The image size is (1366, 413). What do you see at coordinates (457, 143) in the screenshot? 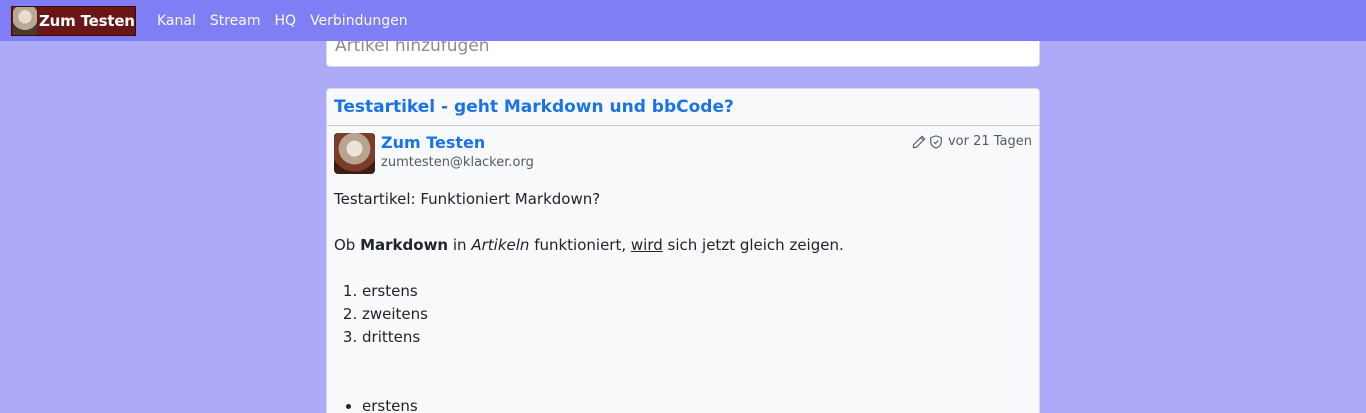
I see `author-name: Zum Testen` at bounding box center [457, 143].